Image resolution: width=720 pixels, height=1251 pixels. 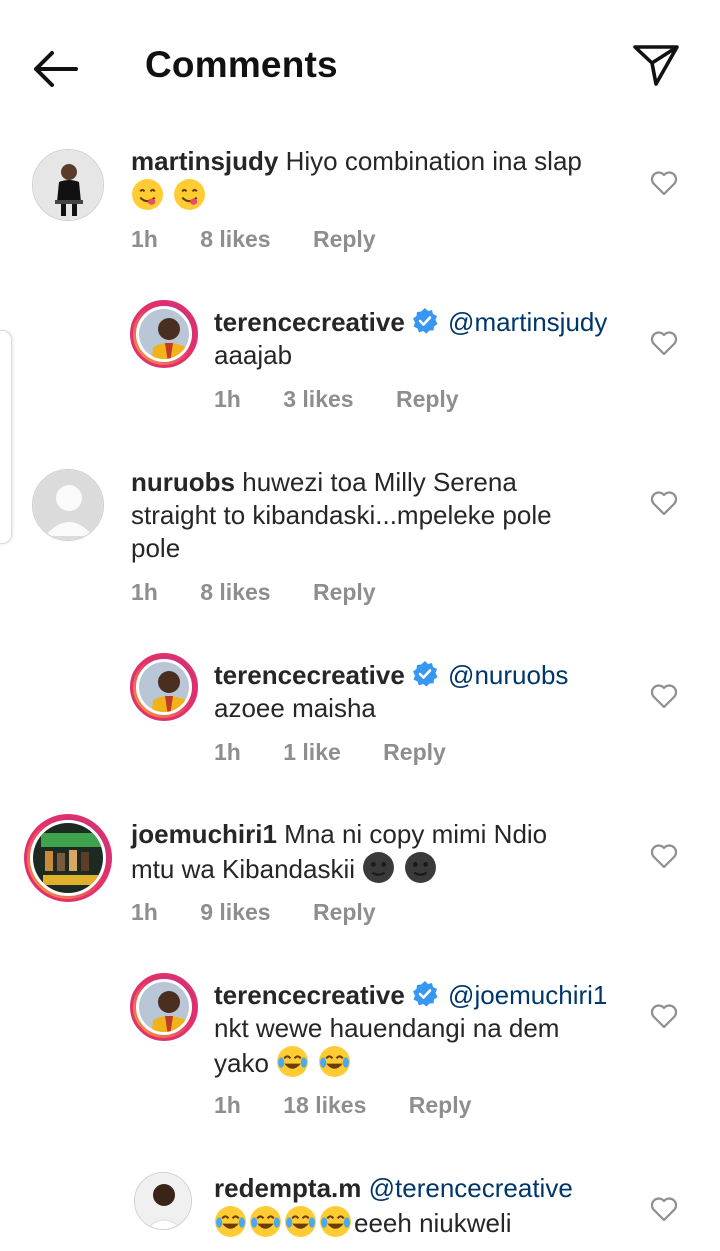 What do you see at coordinates (56, 69) in the screenshot?
I see `back-arrow-icon` at bounding box center [56, 69].